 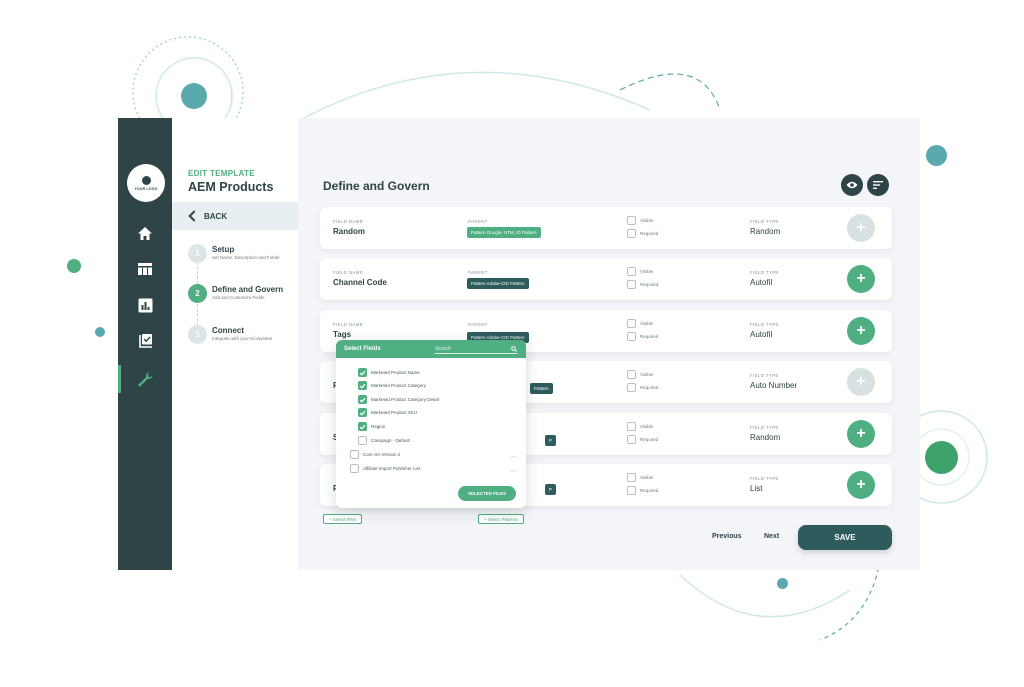 What do you see at coordinates (216, 216) in the screenshot?
I see `back-label: BACK` at bounding box center [216, 216].